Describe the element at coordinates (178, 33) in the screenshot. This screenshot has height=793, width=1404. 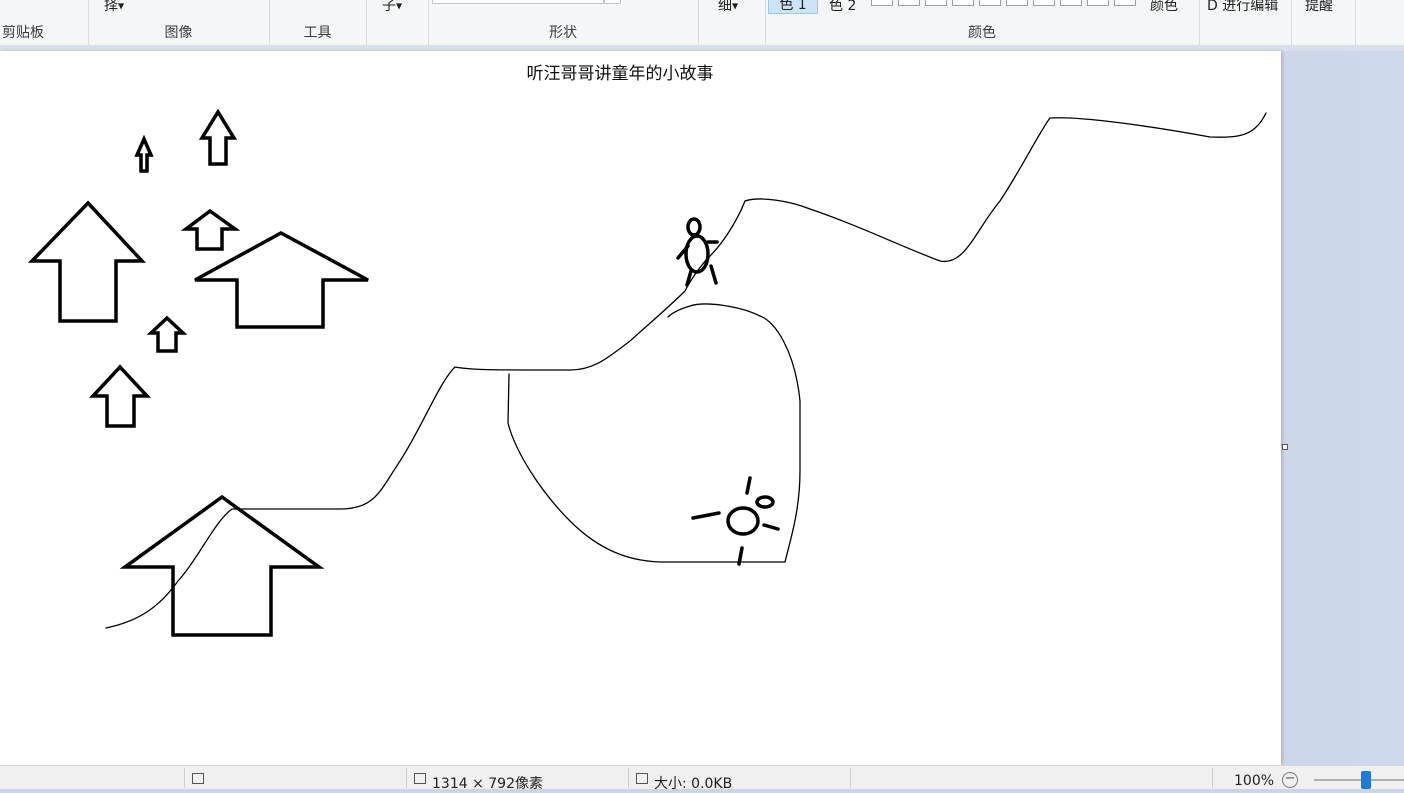
I see `image-group-label: 图像` at that location.